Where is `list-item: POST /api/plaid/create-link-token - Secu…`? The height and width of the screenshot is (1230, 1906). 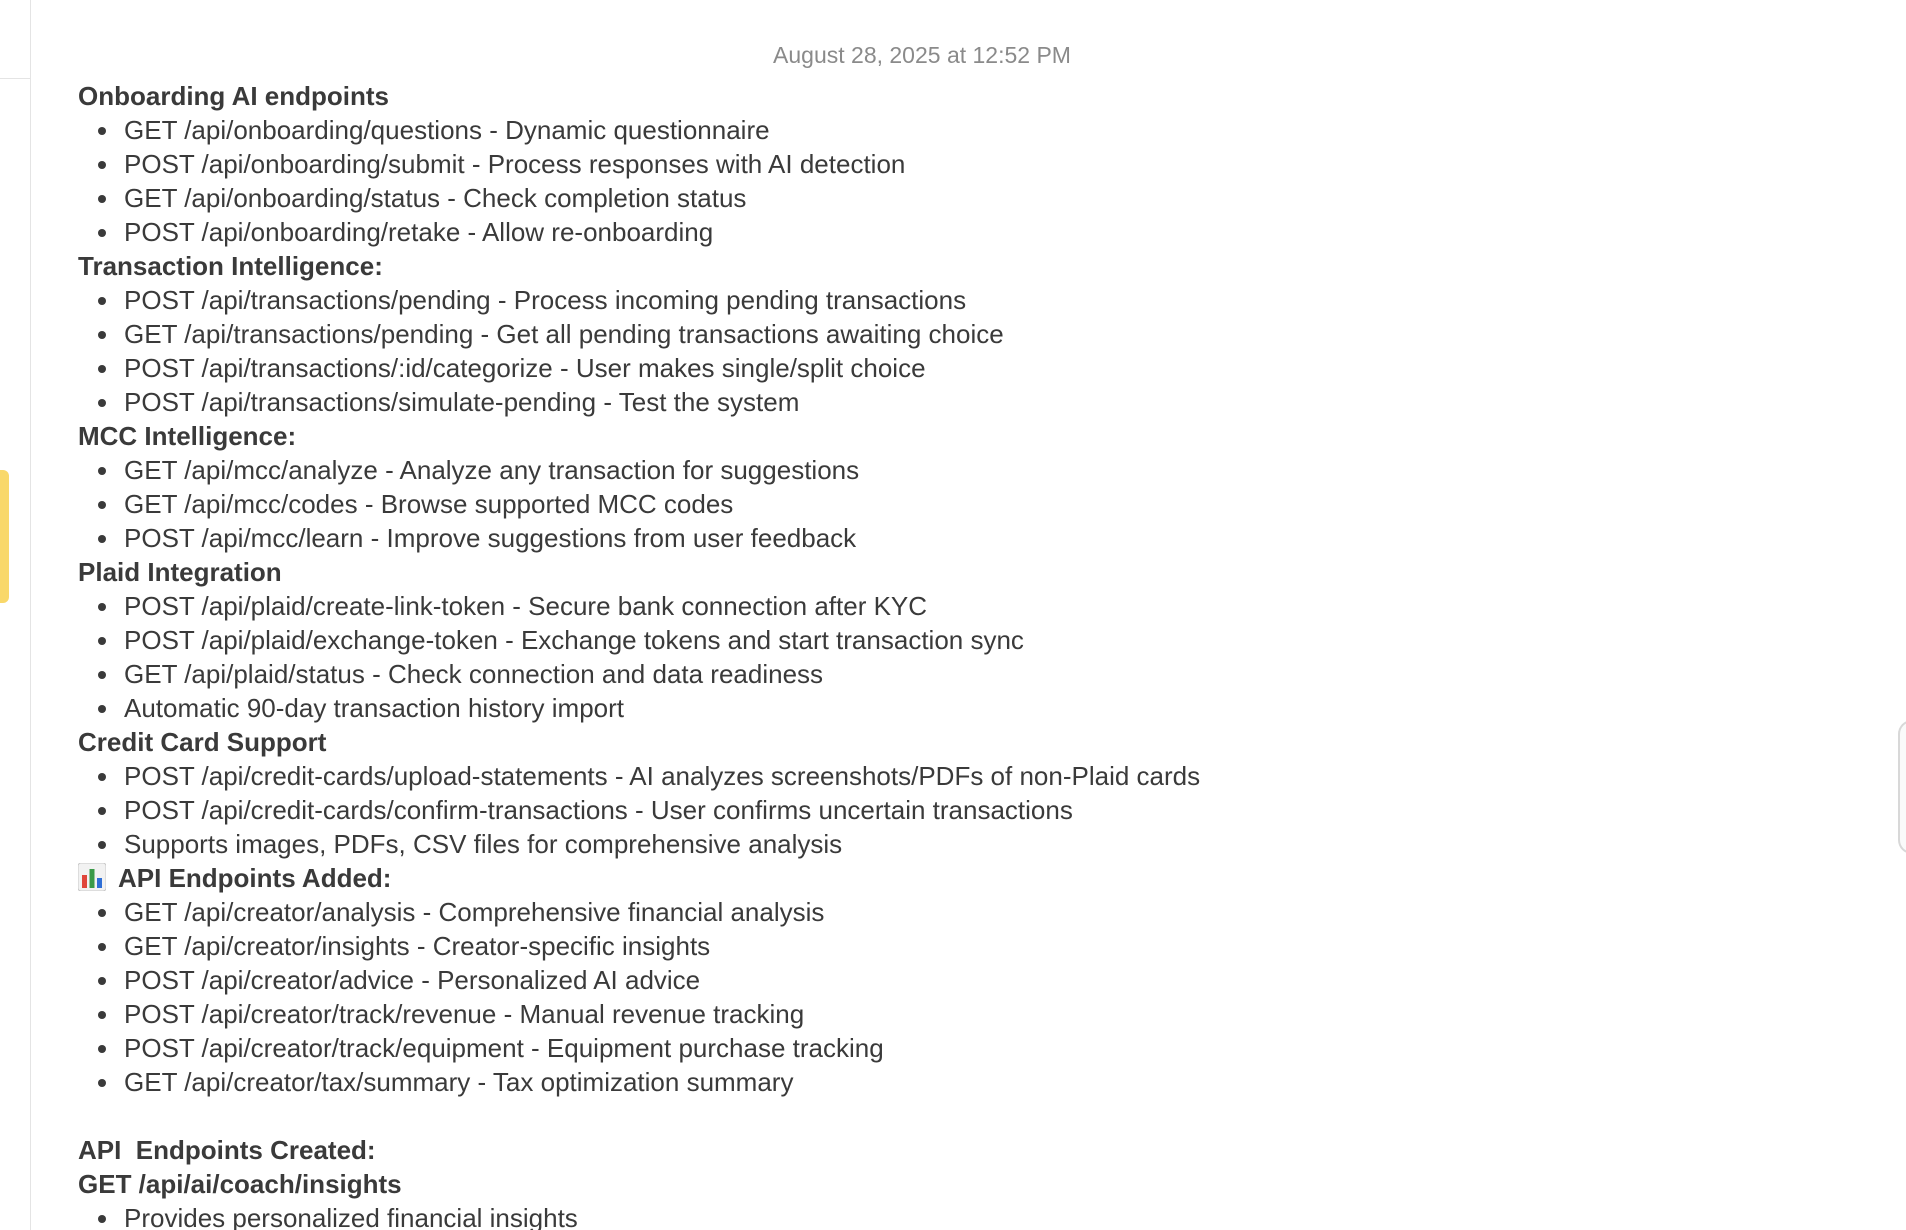
list-item: POST /api/plaid/create-link-token - Secu… is located at coordinates (968, 606).